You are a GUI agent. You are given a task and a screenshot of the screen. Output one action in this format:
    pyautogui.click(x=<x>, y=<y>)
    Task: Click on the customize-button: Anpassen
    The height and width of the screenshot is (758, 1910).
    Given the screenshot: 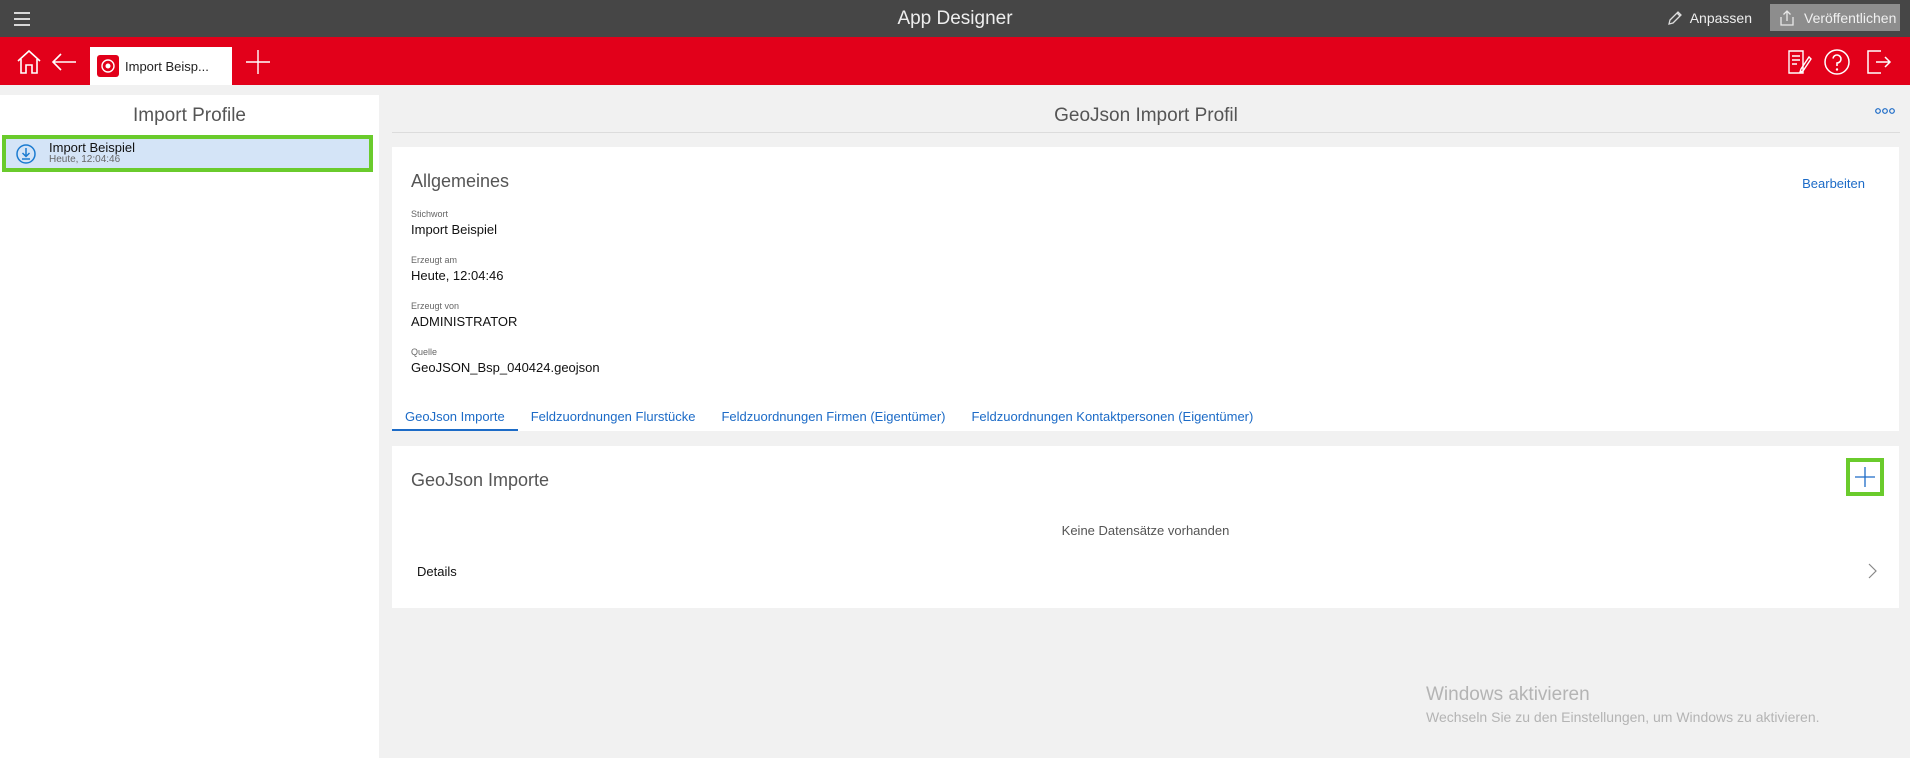 What is the action you would take?
    pyautogui.click(x=1709, y=18)
    